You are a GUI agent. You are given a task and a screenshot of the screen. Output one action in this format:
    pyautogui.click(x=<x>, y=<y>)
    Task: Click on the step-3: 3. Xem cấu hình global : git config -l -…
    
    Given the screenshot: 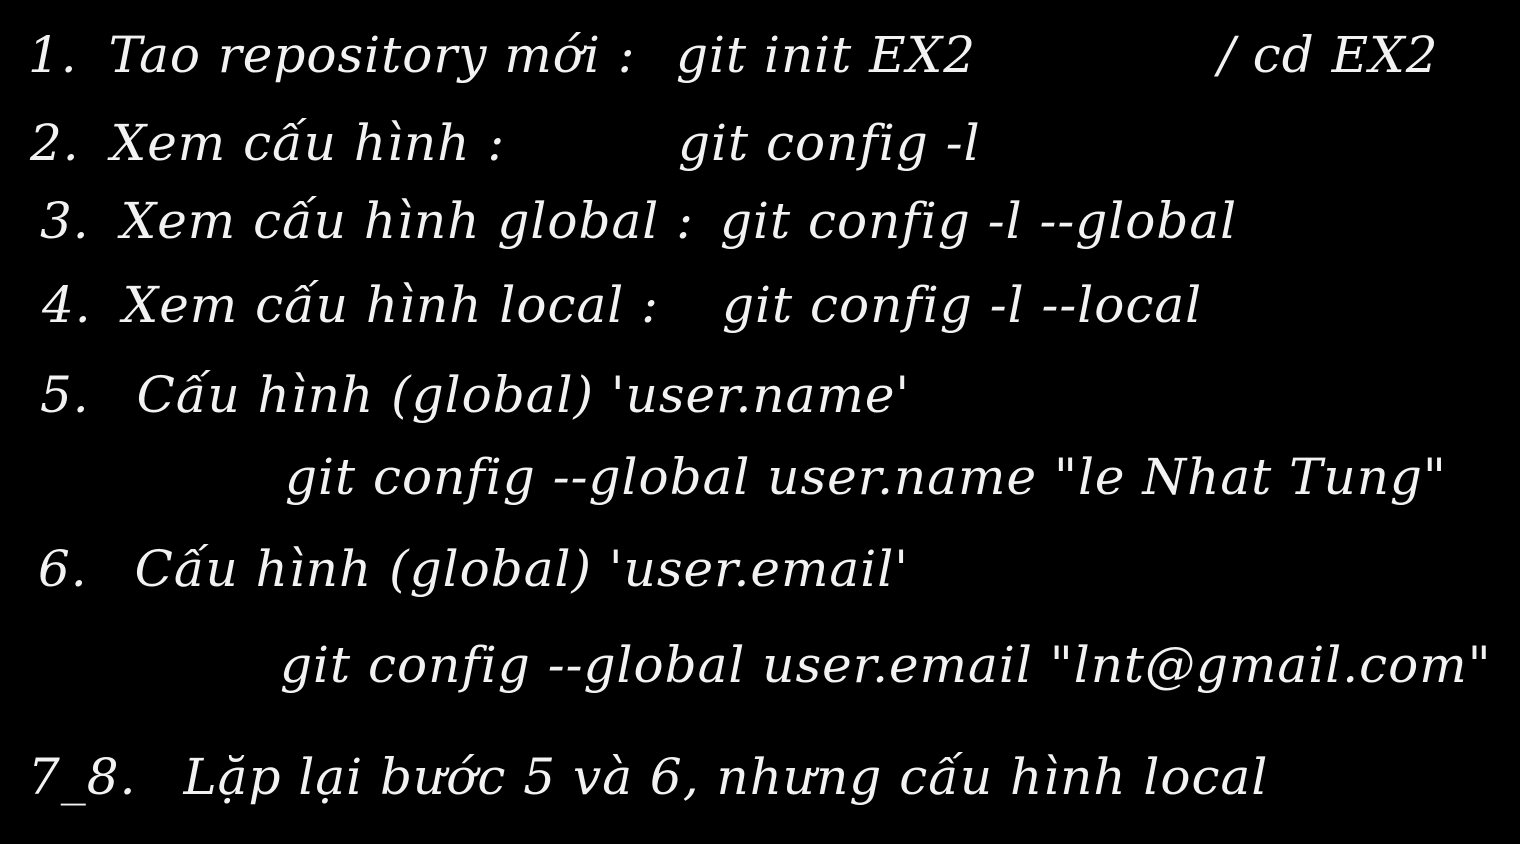 What is the action you would take?
    pyautogui.click(x=770, y=226)
    